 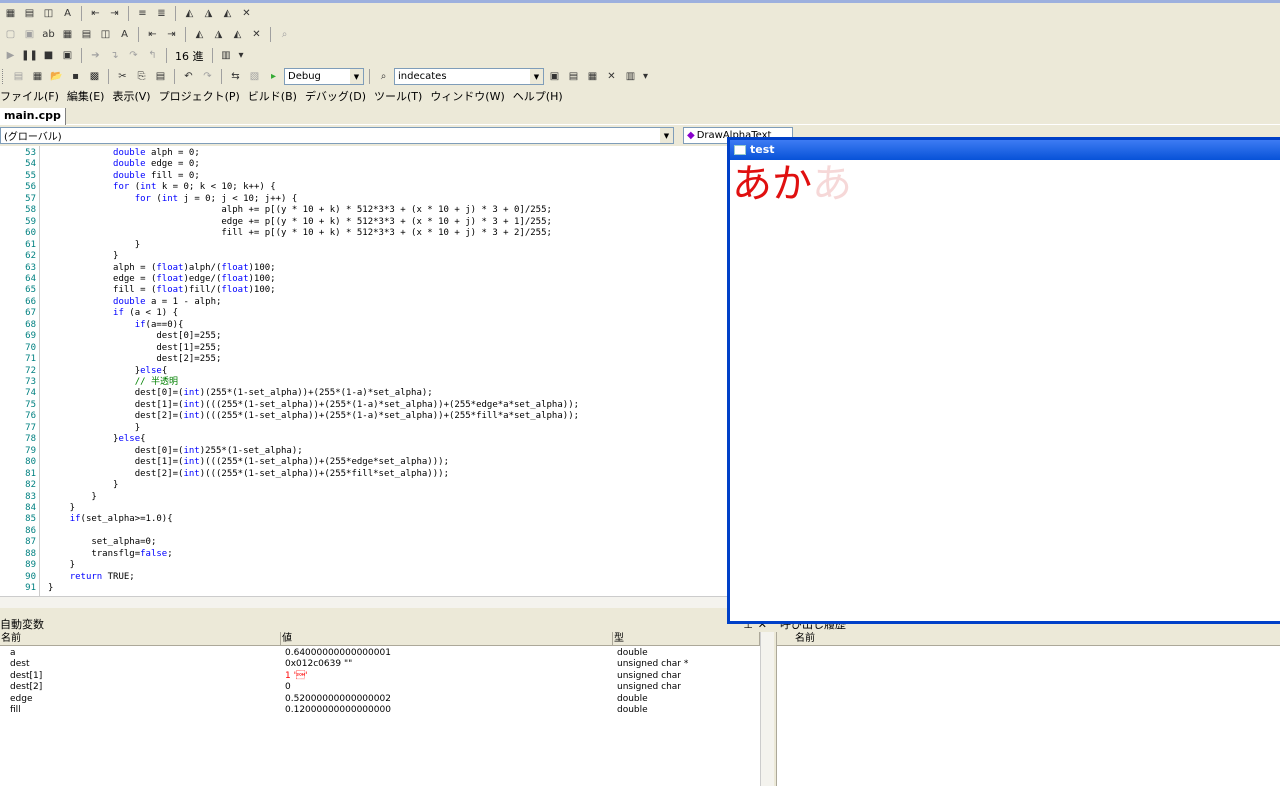 I want to click on menu-help: ヘルプ(H), so click(x=540, y=96).